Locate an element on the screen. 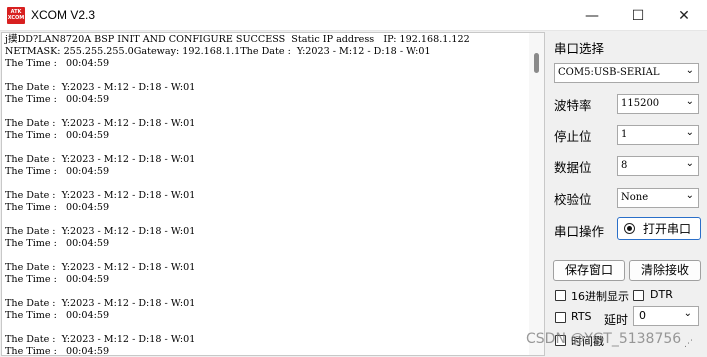 The width and height of the screenshot is (707, 357). title-bar: ATK XCOM XCOM V2.3 — ☐ ✕ is located at coordinates (353, 15).